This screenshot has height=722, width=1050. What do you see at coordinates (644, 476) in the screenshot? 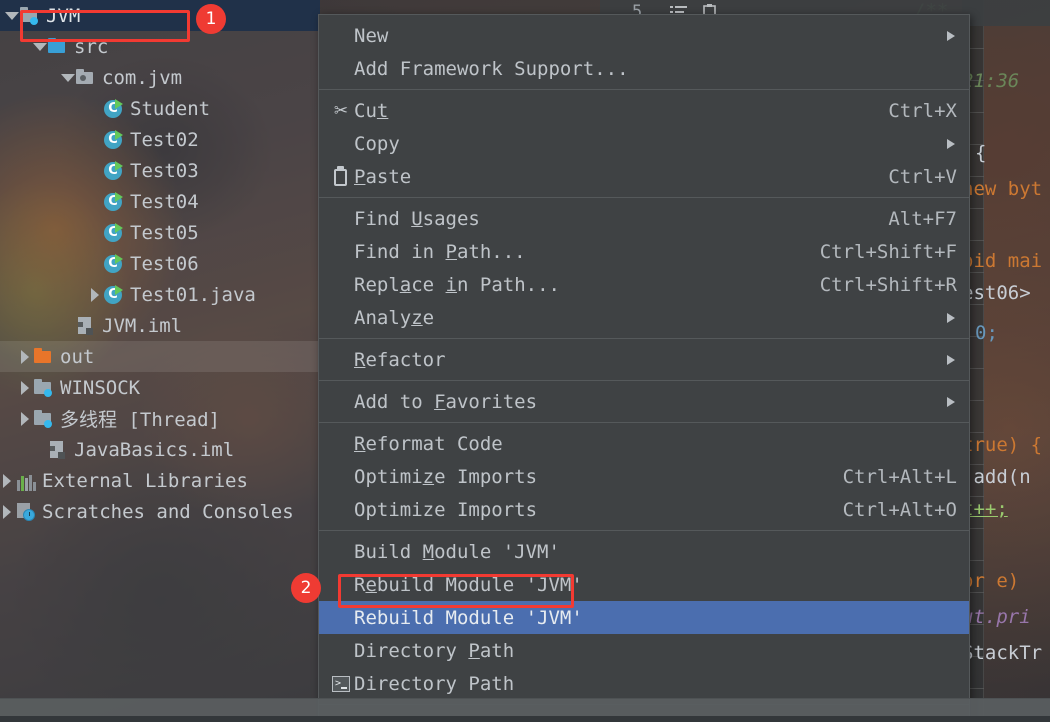
I see `menu-item-optimize-imports: Optimize Imports Ctrl+Alt+L` at bounding box center [644, 476].